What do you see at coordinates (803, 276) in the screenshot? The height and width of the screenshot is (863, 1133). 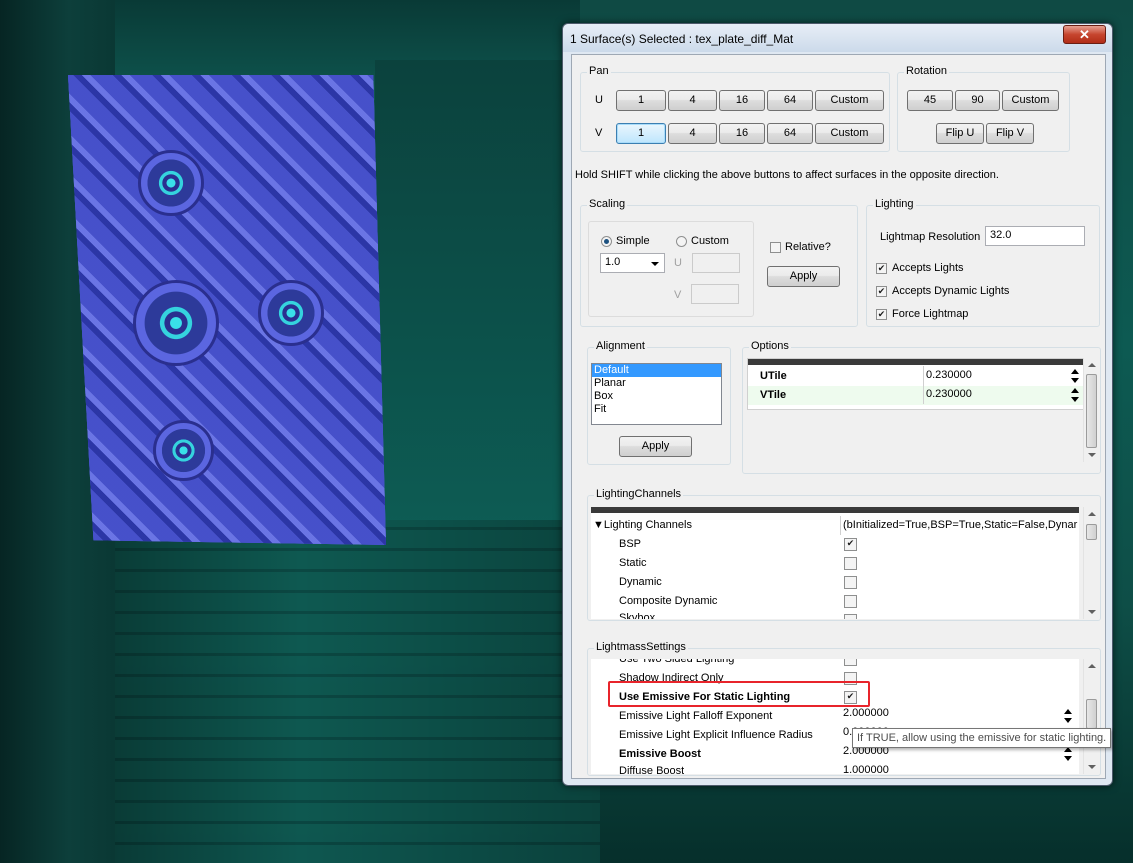 I see `scaling-apply-button: Apply` at bounding box center [803, 276].